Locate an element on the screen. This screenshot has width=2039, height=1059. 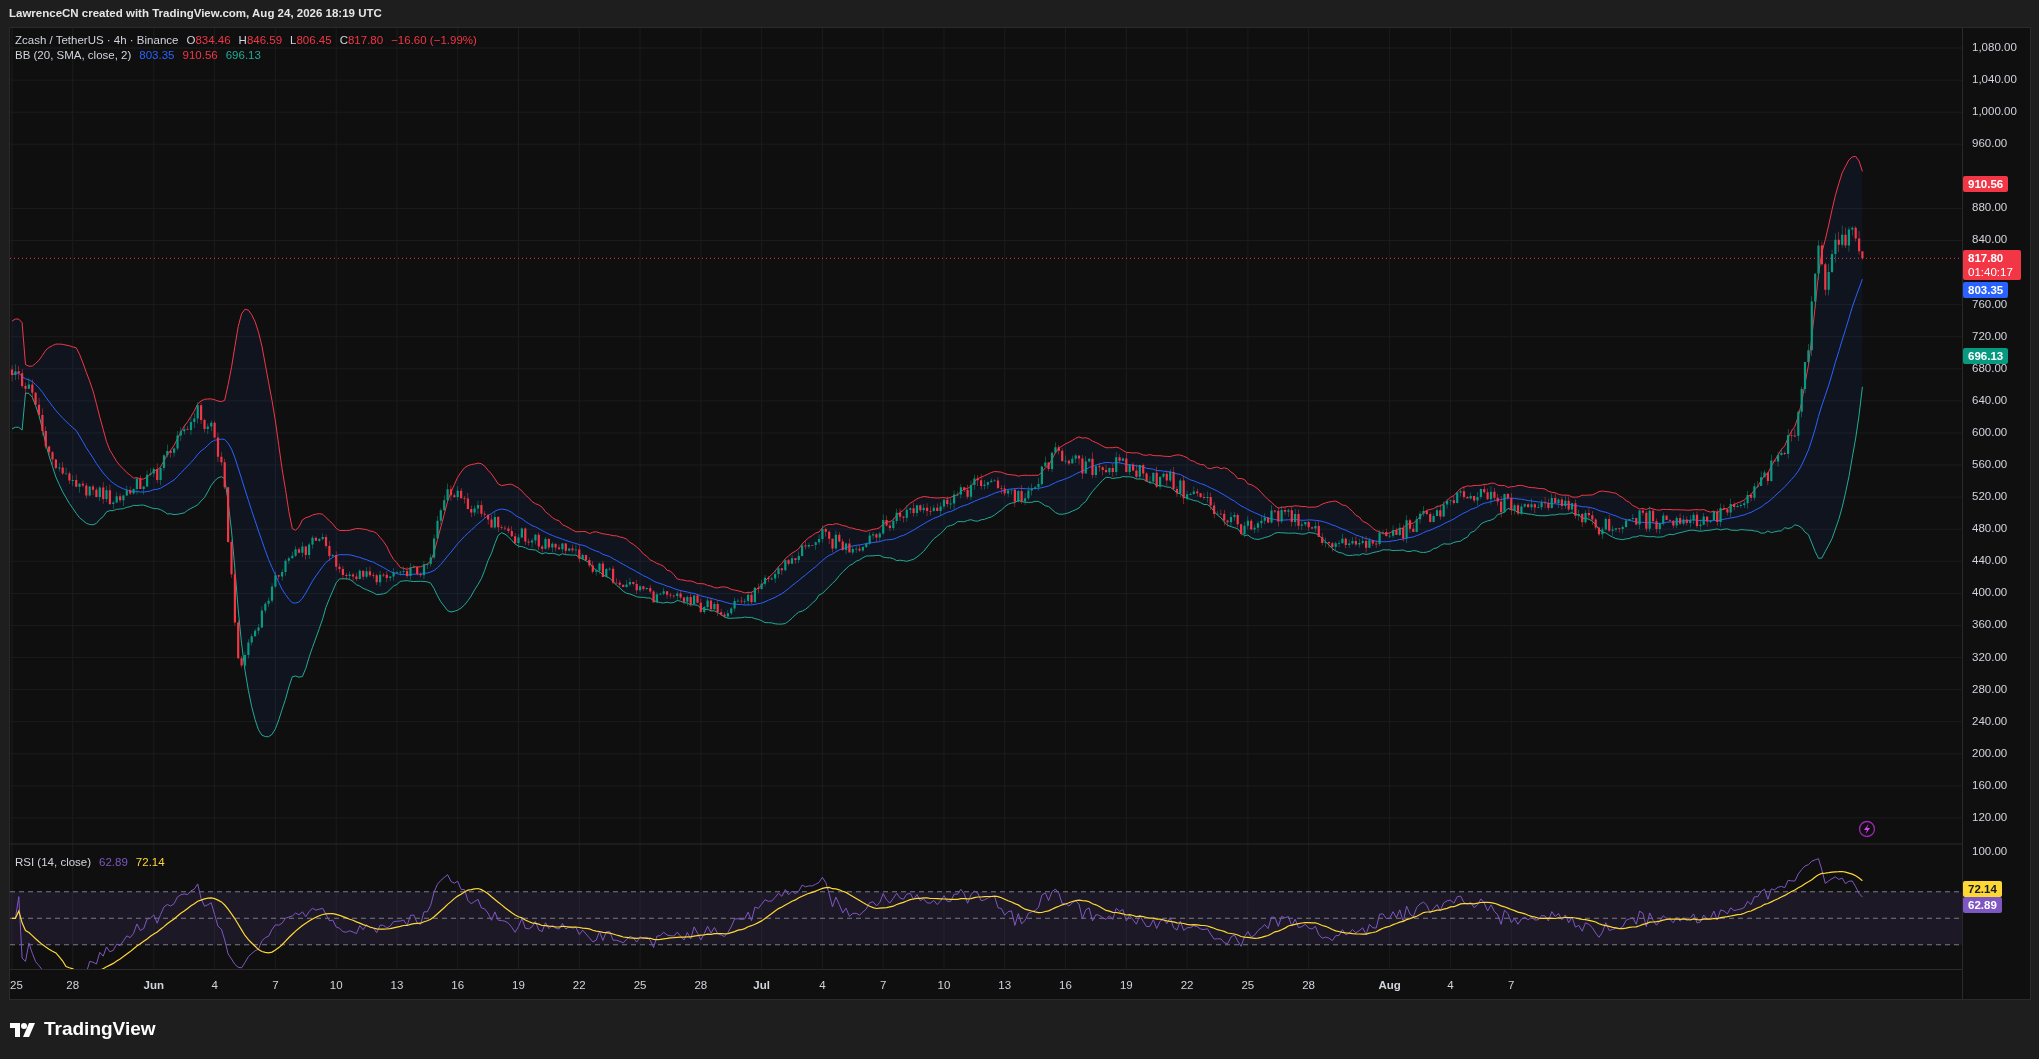
bollinger-label: BB (20, SMA, close, 2) is located at coordinates (73, 55).